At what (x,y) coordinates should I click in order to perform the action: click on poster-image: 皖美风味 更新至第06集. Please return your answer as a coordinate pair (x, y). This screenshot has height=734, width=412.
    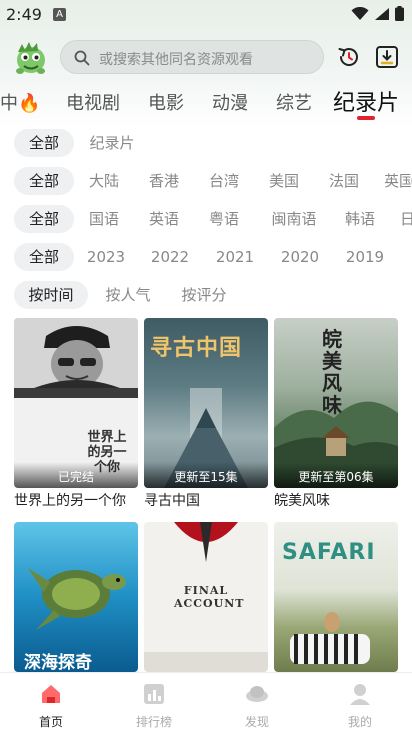
    Looking at the image, I should click on (336, 403).